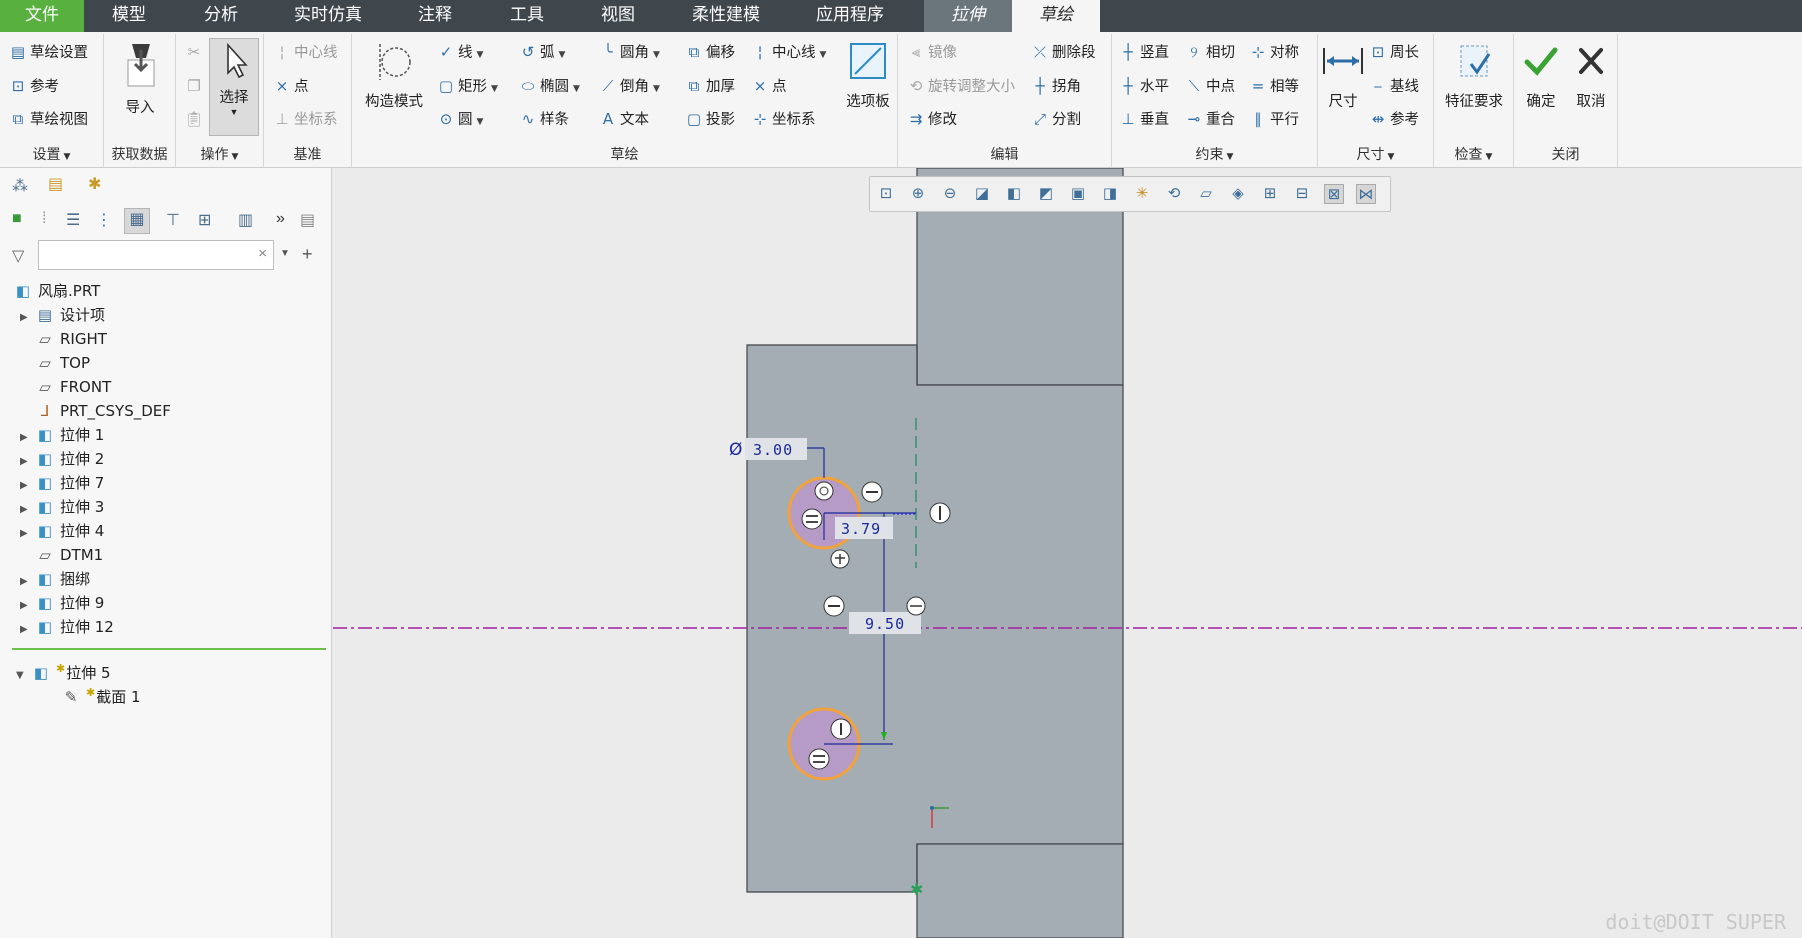 This screenshot has width=1802, height=938. Describe the element at coordinates (1541, 75) in the screenshot. I see `ok-button: 确定` at that location.